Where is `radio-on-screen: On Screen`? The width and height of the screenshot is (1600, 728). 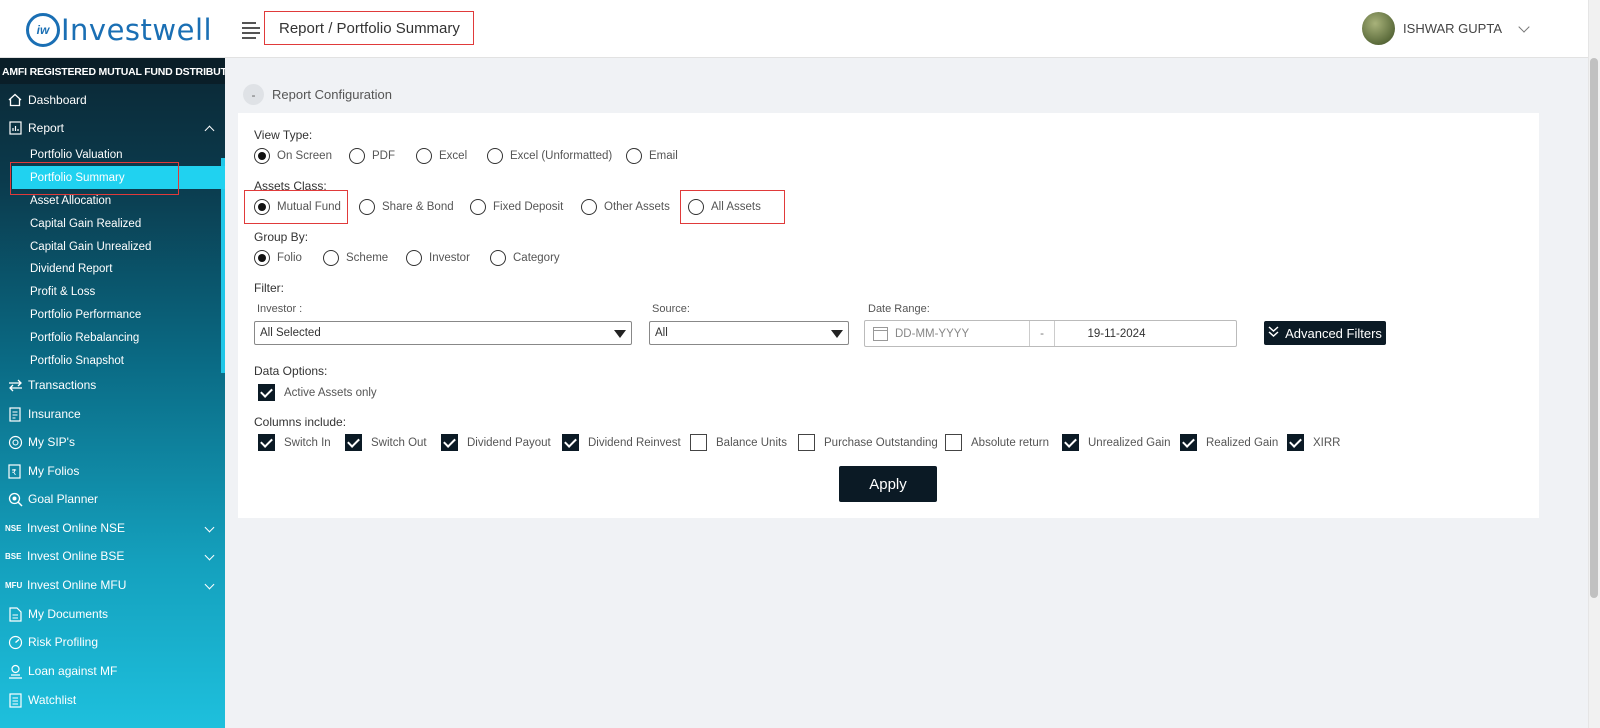 radio-on-screen: On Screen is located at coordinates (293, 156).